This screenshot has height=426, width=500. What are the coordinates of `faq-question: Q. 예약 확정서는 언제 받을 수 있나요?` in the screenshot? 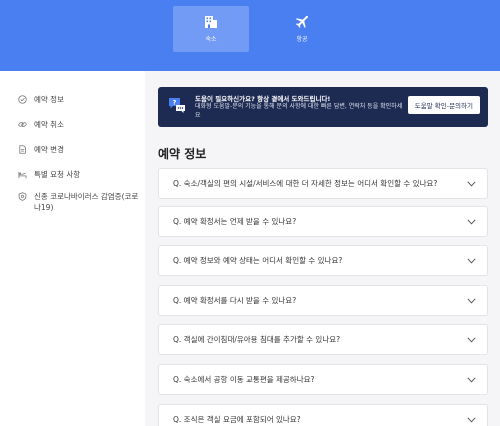 It's located at (235, 221).